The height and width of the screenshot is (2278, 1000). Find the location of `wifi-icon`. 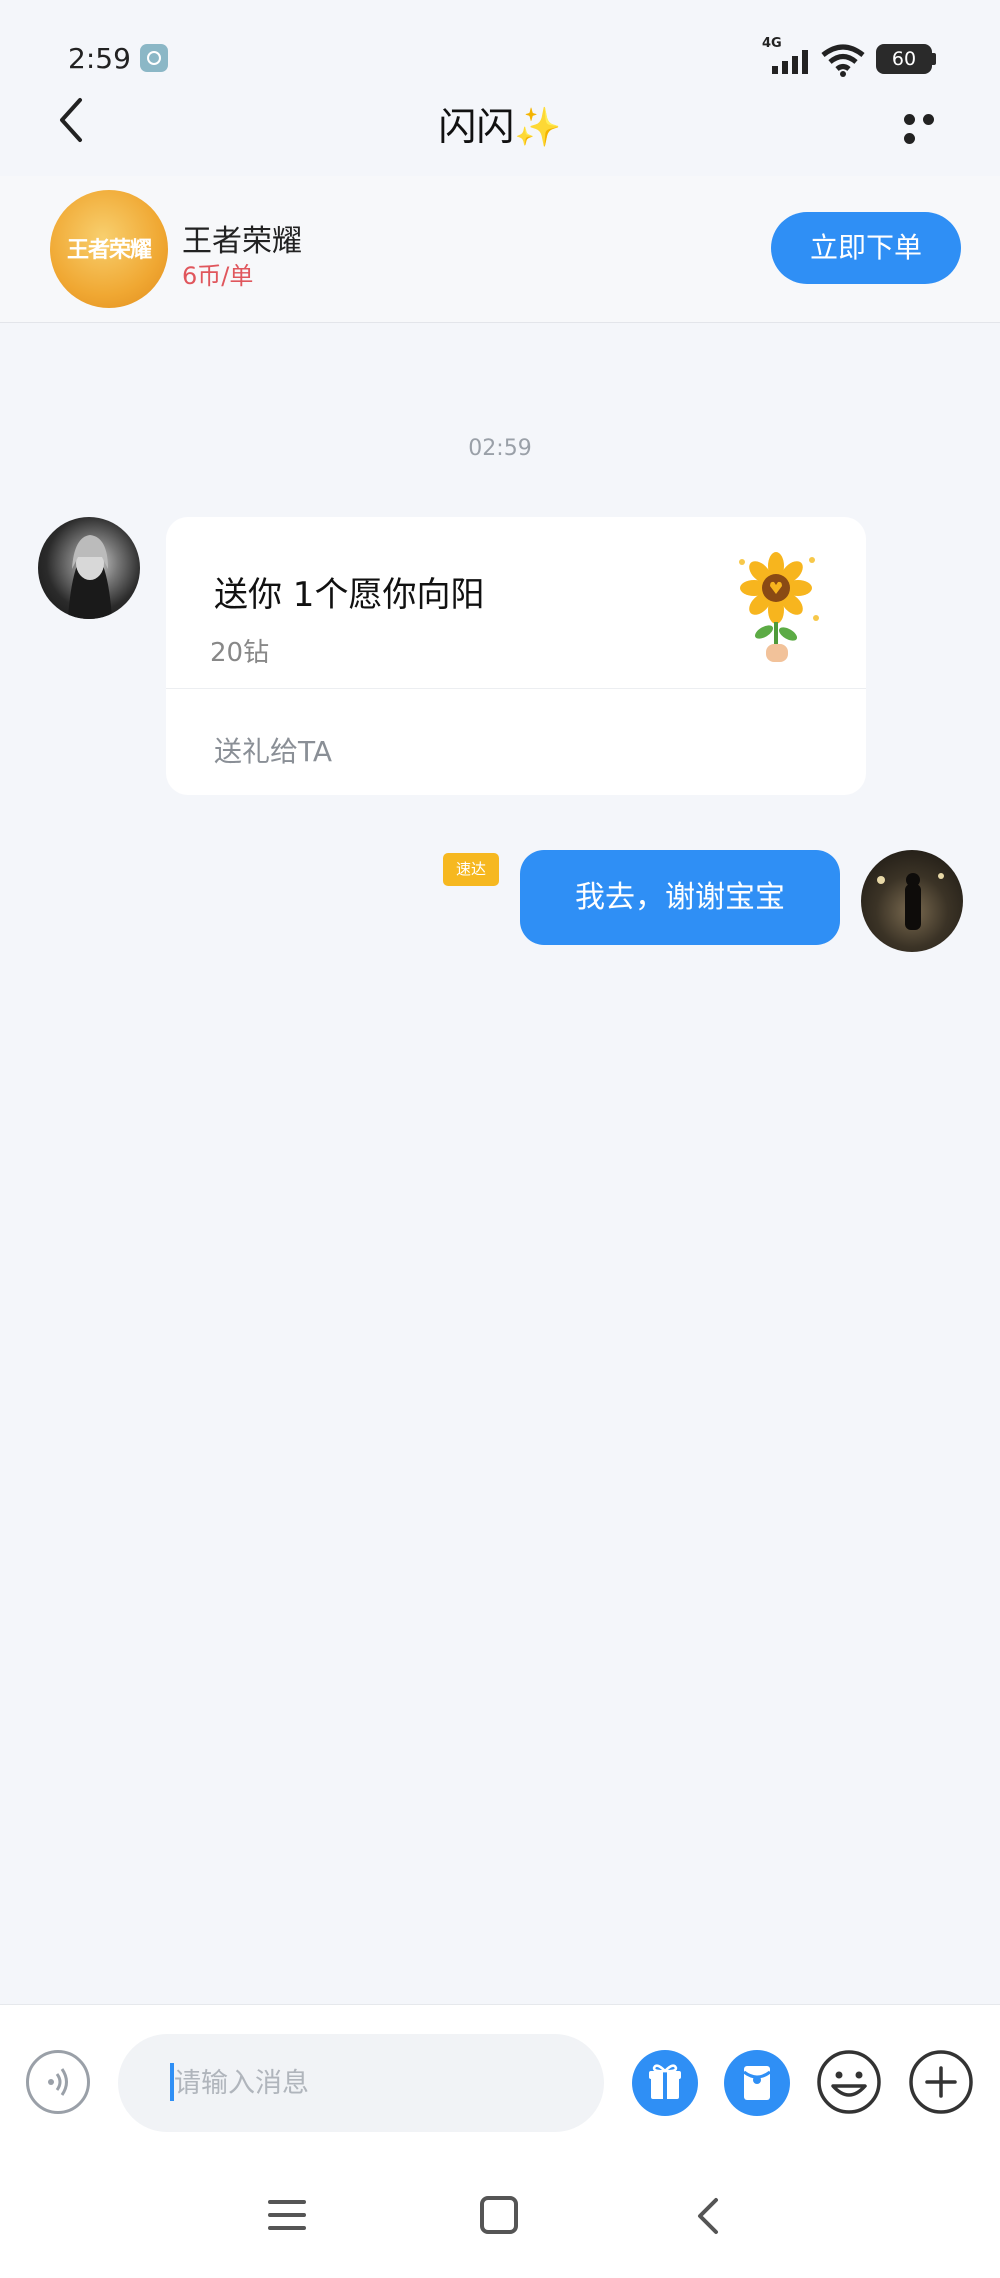

wifi-icon is located at coordinates (843, 60).